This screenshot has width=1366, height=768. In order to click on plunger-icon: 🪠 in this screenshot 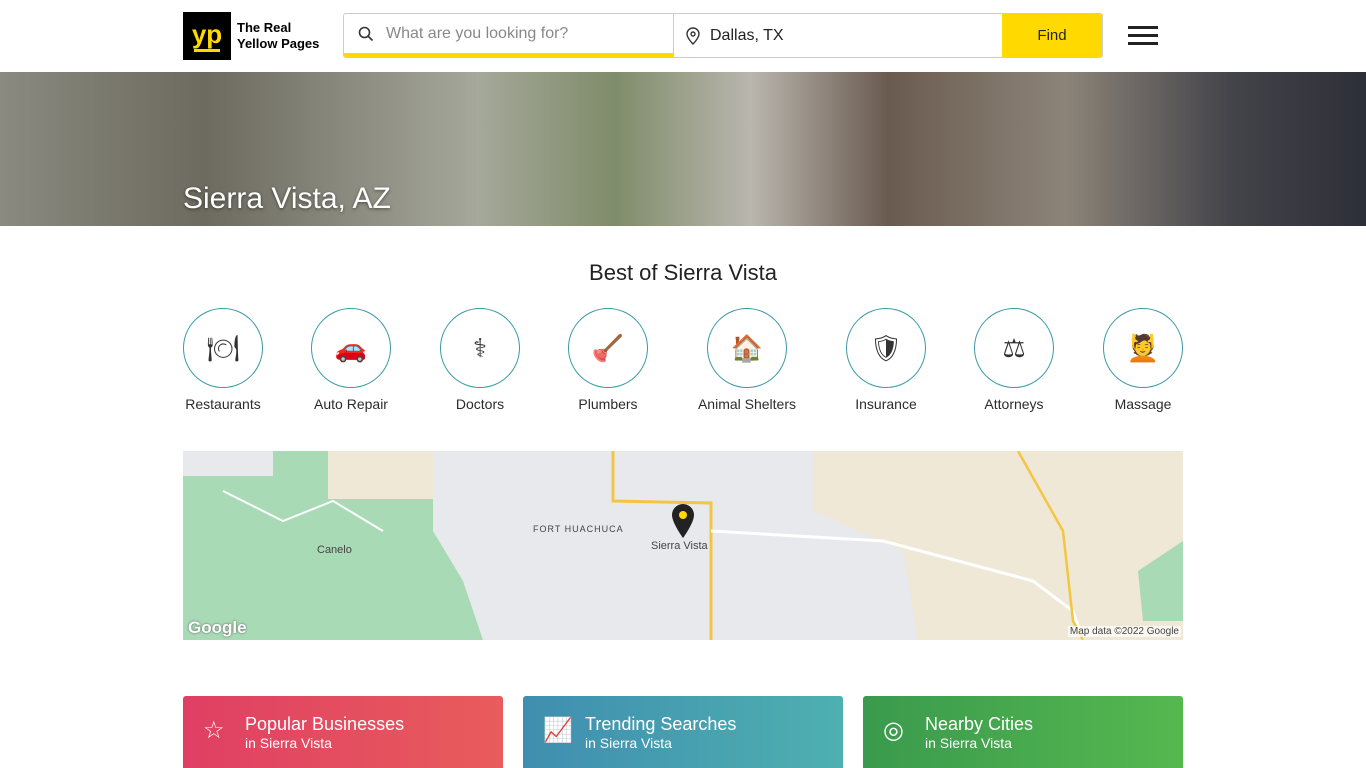, I will do `click(608, 348)`.